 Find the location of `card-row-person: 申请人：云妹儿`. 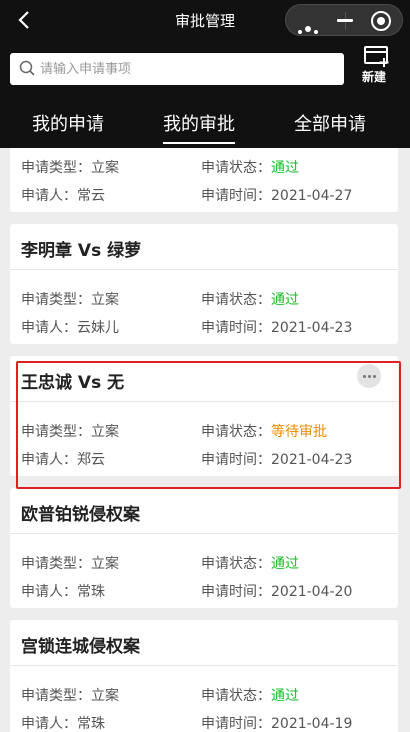

card-row-person: 申请人：云妹儿 is located at coordinates (70, 327).